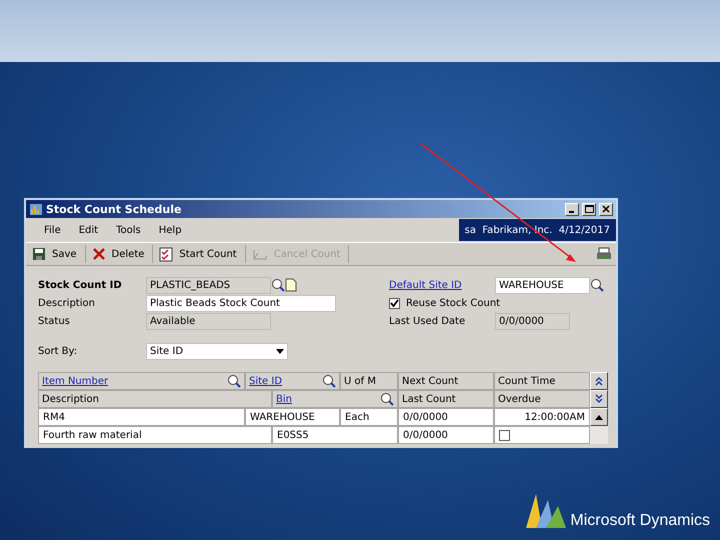  What do you see at coordinates (429, 399) in the screenshot?
I see `column-header-label: Last Count` at bounding box center [429, 399].